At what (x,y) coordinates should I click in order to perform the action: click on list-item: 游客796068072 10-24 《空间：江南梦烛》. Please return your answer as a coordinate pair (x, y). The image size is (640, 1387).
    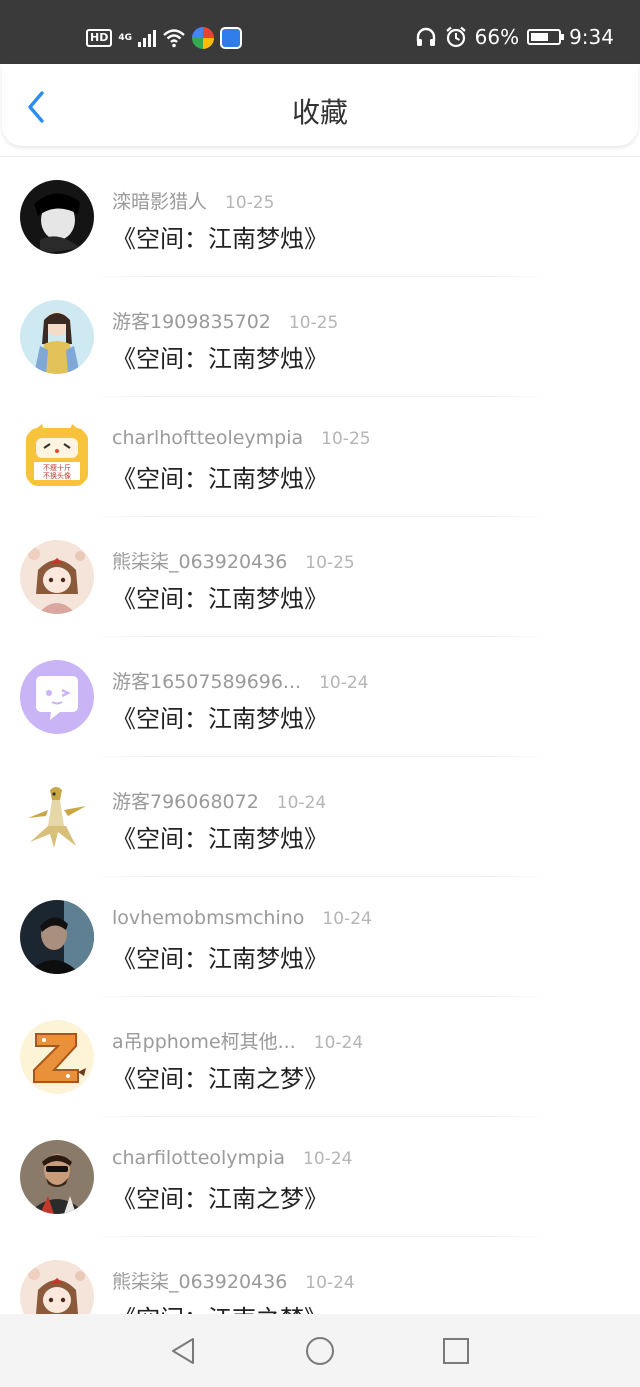
    Looking at the image, I should click on (320, 817).